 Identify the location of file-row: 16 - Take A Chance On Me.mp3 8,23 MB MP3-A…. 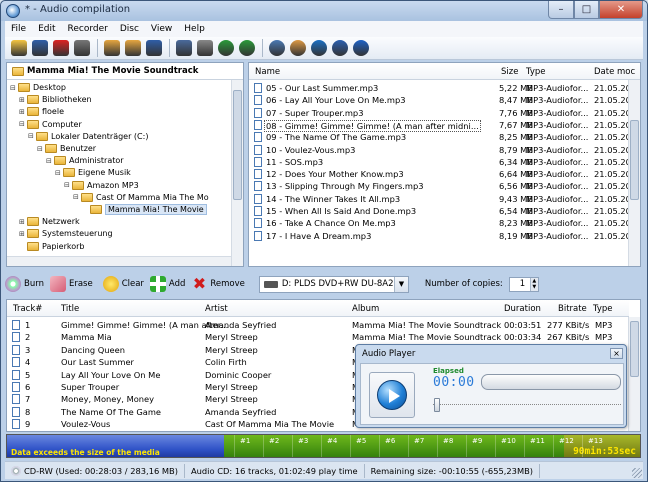
(441, 223).